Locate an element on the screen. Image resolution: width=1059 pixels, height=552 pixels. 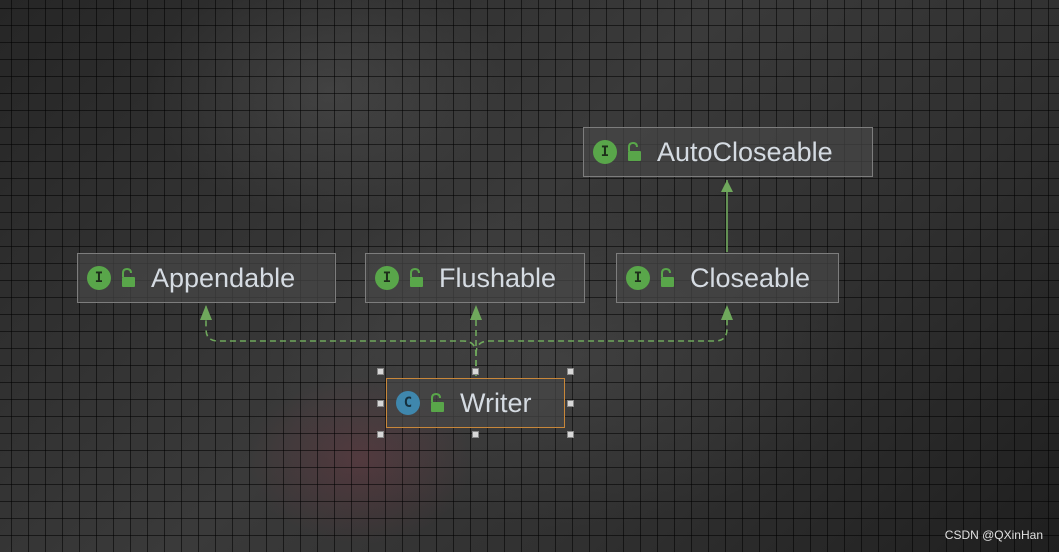
edge-writer-closeable is located at coordinates (601, 330).